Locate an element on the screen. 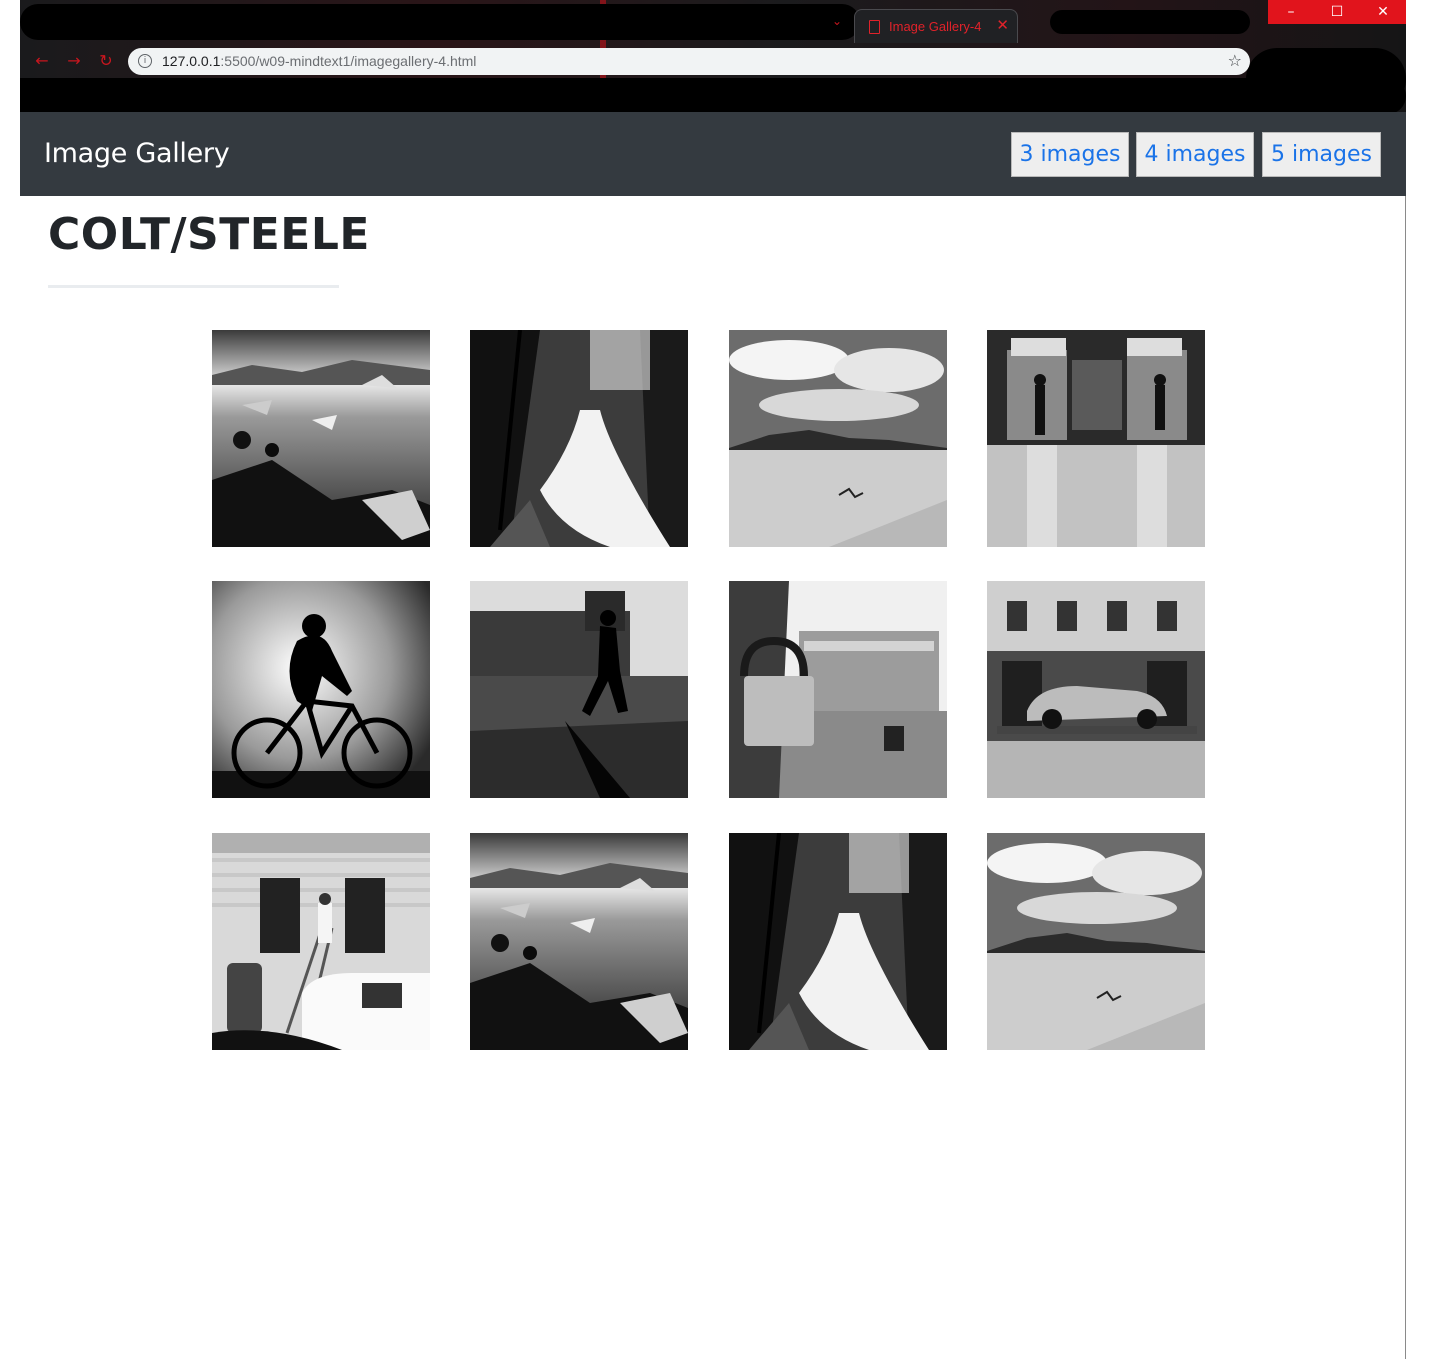 Image resolution: width=1433 pixels, height=1359 pixels. five-images-button: 5 images is located at coordinates (1321, 154).